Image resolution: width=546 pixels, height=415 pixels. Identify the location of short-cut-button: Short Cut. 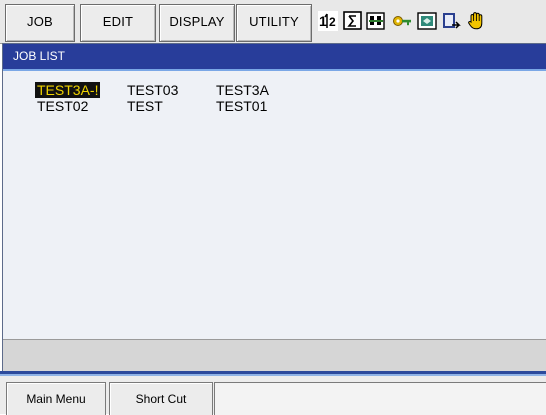
(161, 398).